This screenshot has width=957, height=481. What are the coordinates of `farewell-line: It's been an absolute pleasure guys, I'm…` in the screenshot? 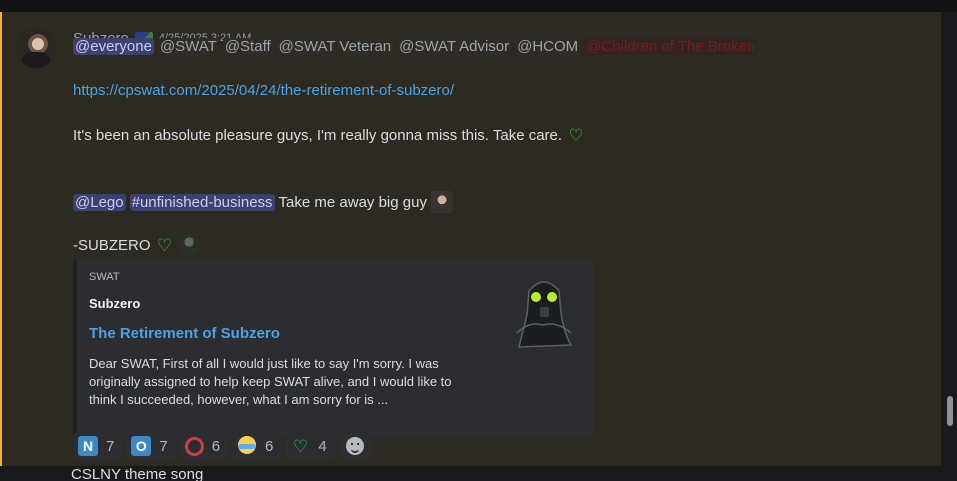 It's located at (329, 135).